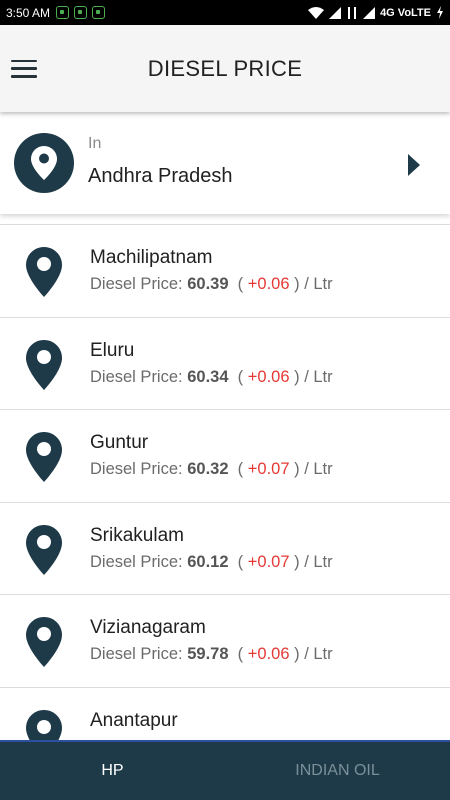  I want to click on price-value: 60.12, so click(208, 561).